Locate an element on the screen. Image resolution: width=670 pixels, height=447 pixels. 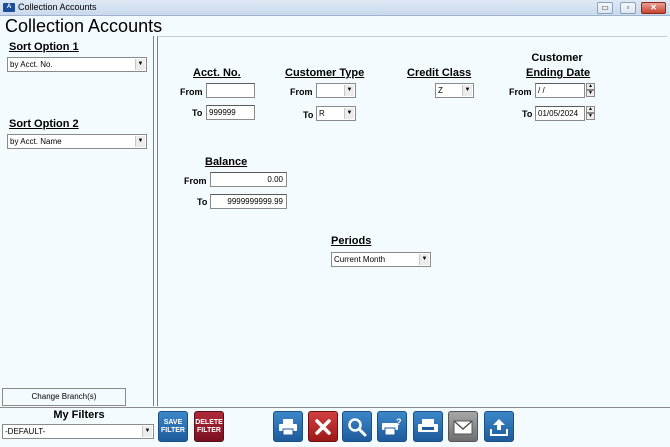
customer-type-to-value: R is located at coordinates (322, 113).